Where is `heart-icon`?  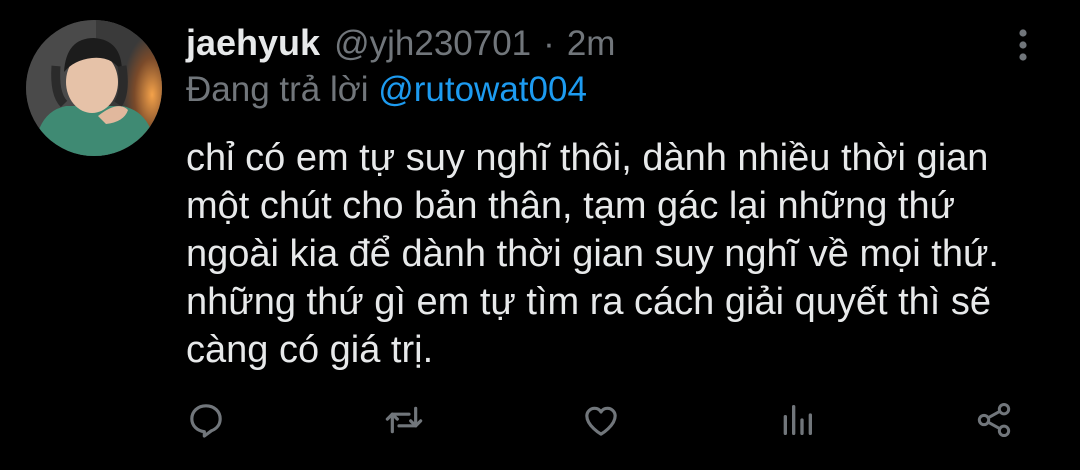 heart-icon is located at coordinates (601, 421).